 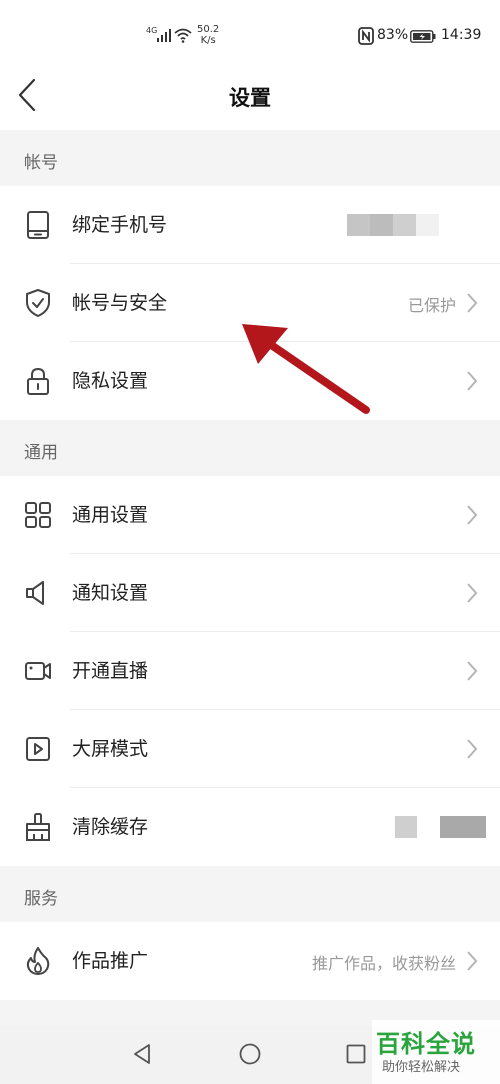 What do you see at coordinates (250, 515) in the screenshot?
I see `row-general-settings: 通用设置` at bounding box center [250, 515].